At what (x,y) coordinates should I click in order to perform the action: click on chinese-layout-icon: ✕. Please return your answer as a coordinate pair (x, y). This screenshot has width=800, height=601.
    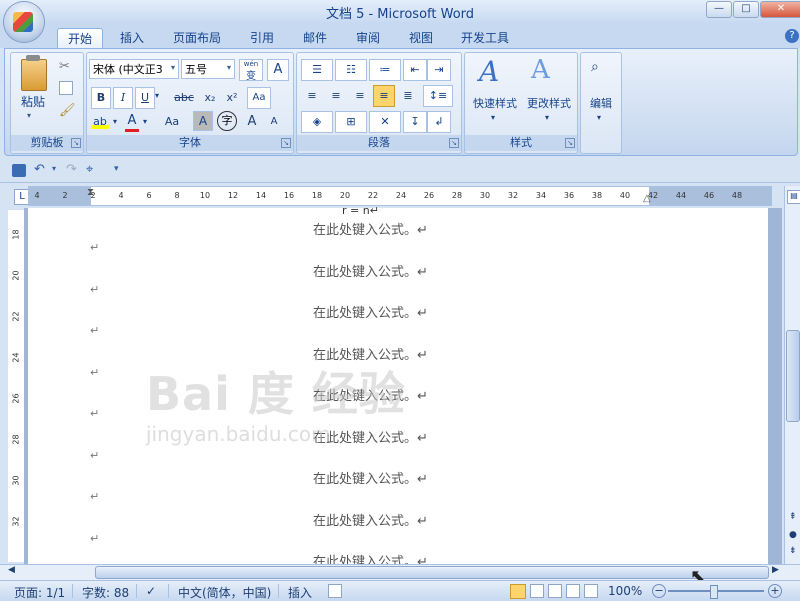
    Looking at the image, I should click on (385, 122).